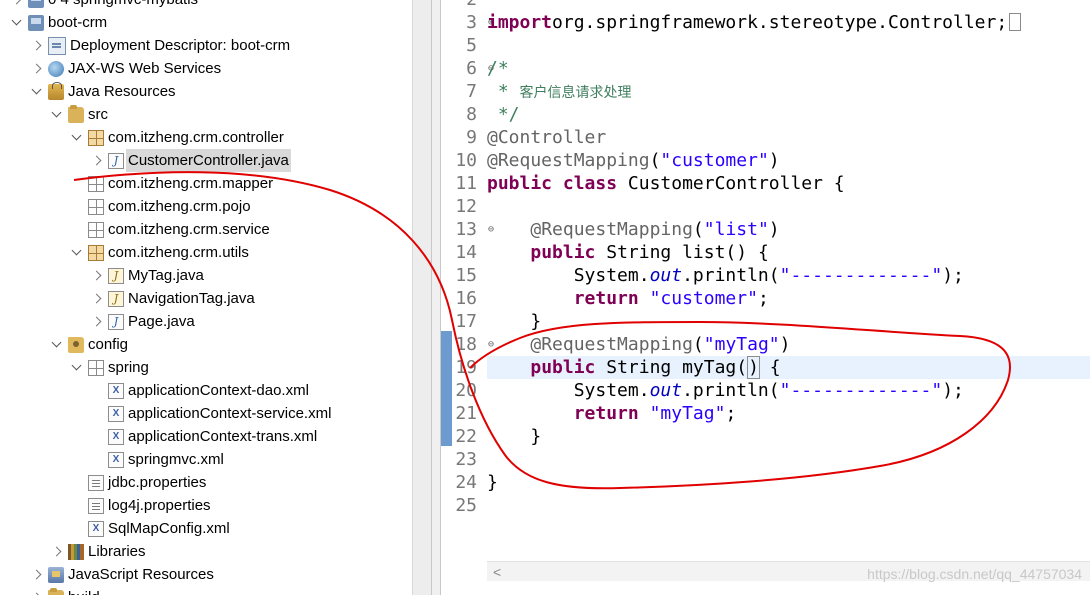  Describe the element at coordinates (138, 482) in the screenshot. I see `tree-item: jdbc.properties` at that location.